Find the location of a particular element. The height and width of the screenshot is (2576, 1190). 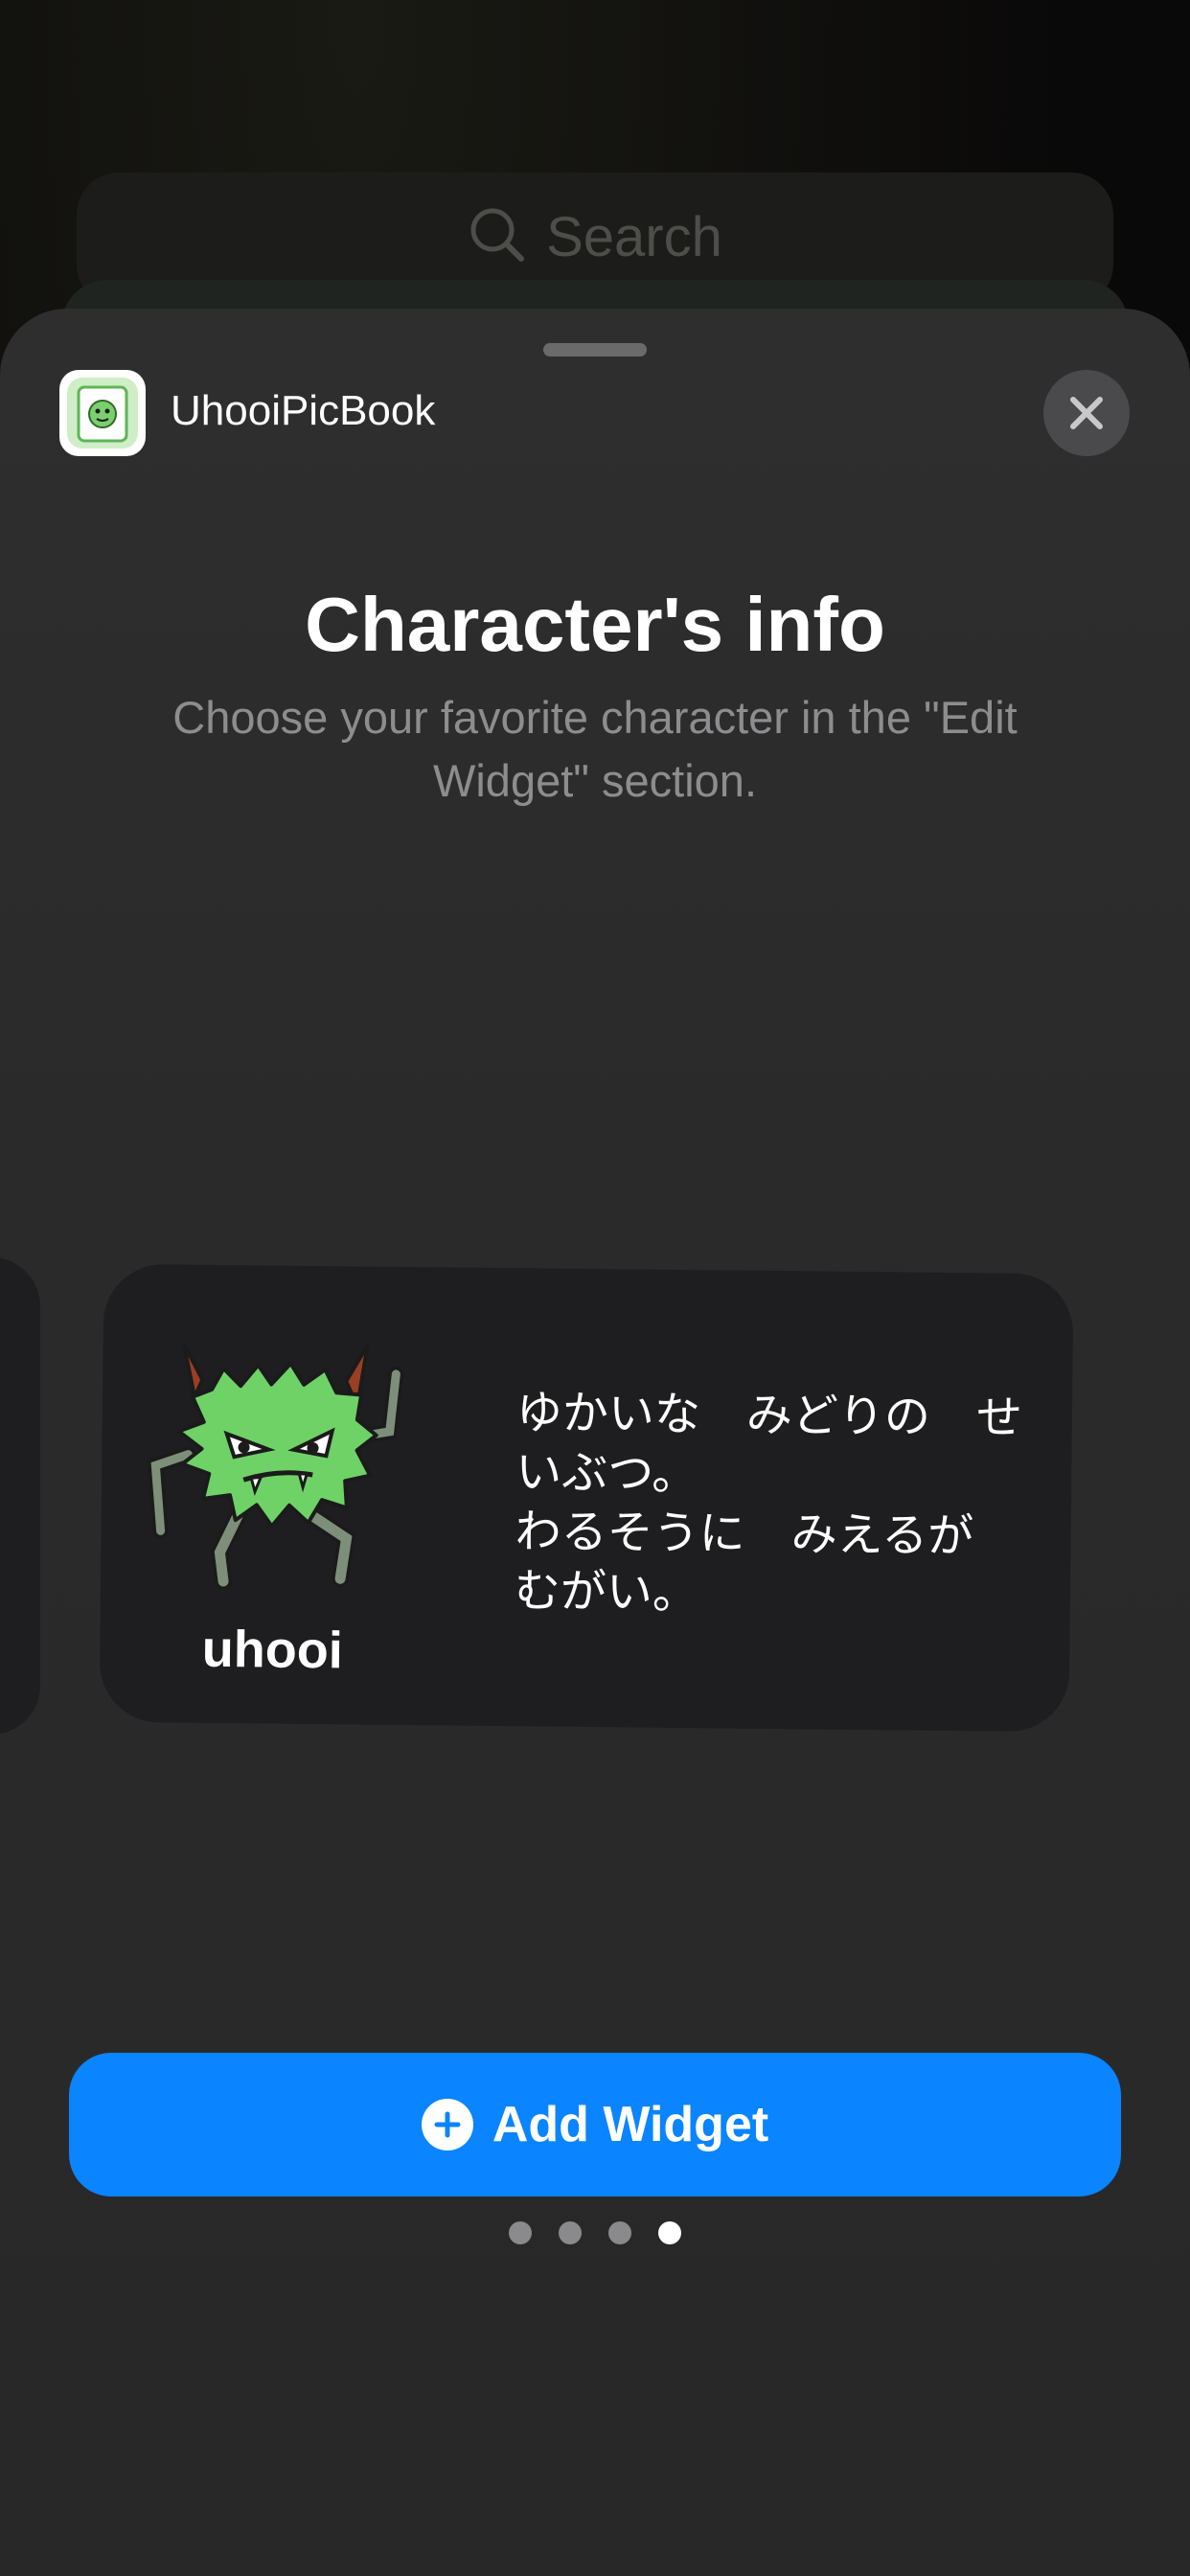

close-icon is located at coordinates (1087, 413).